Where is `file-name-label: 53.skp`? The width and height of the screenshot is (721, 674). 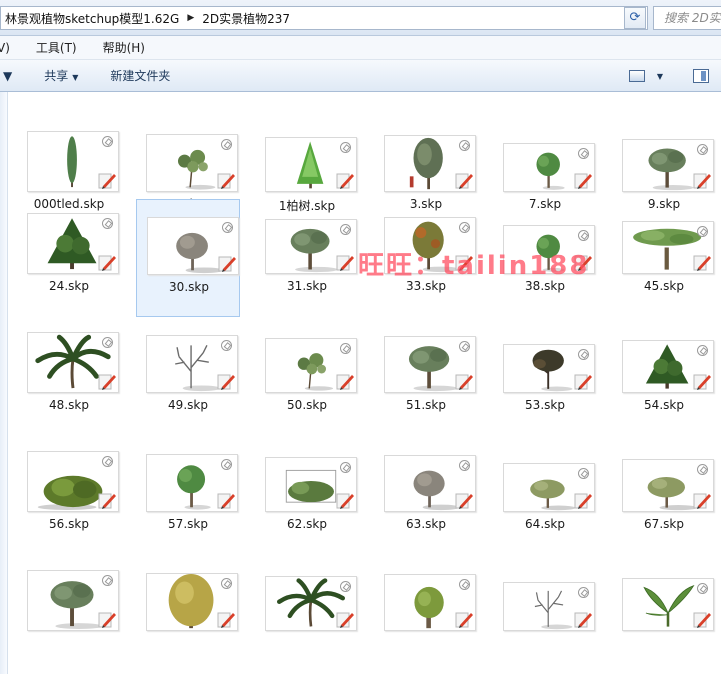 file-name-label: 53.skp is located at coordinates (545, 405).